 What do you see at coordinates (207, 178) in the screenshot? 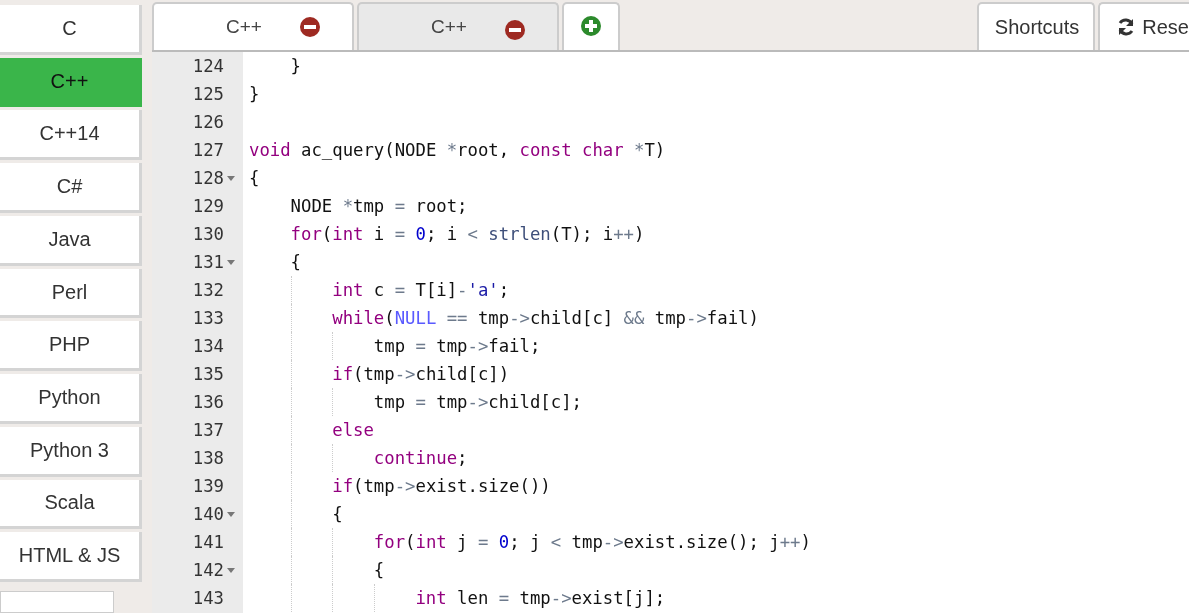
I see `line-number: 128` at bounding box center [207, 178].